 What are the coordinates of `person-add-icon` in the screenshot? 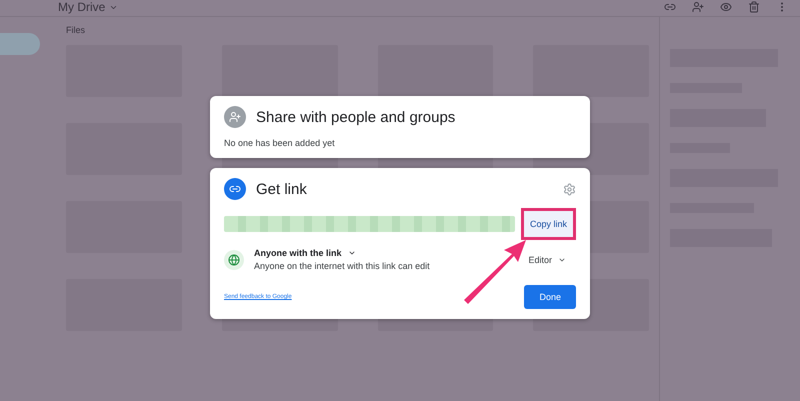 It's located at (235, 117).